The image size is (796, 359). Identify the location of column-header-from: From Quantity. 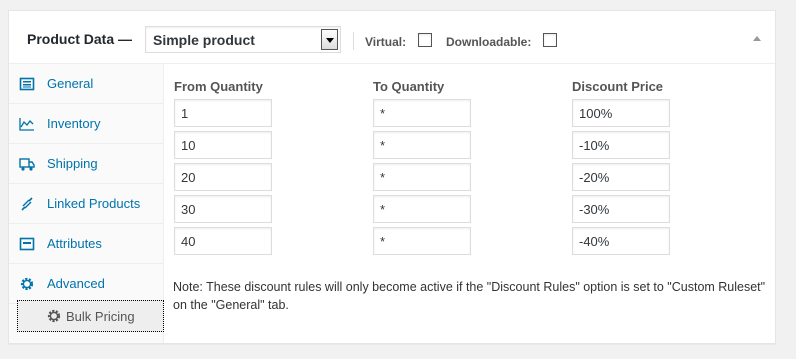
(218, 86).